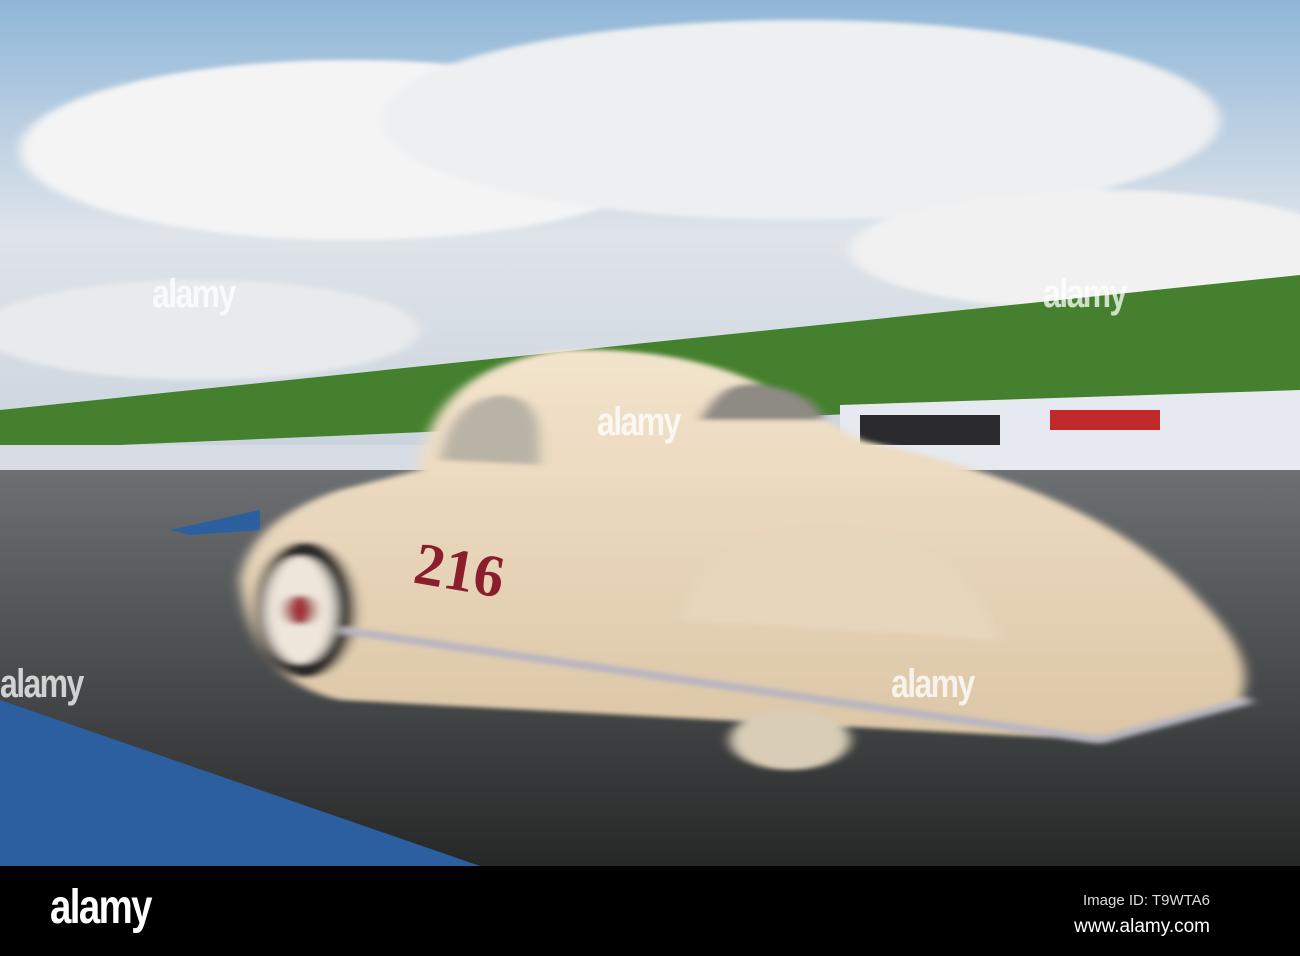  I want to click on alamy-logo: alamy, so click(101, 907).